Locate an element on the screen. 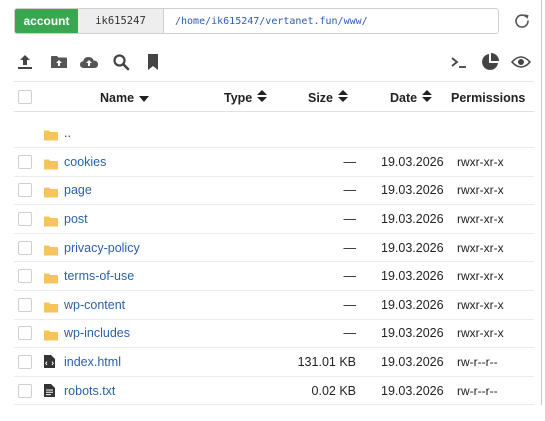 This screenshot has height=421, width=545. table-row: terms-of-use — 19.03.2026 rwxr-xr-x is located at coordinates (274, 276).